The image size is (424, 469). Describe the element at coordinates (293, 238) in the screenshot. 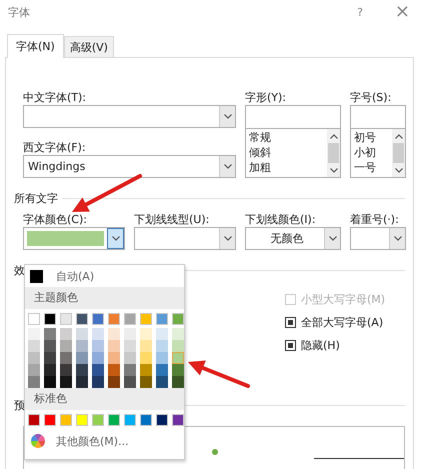

I see `dropdown-field: 无颜色` at that location.